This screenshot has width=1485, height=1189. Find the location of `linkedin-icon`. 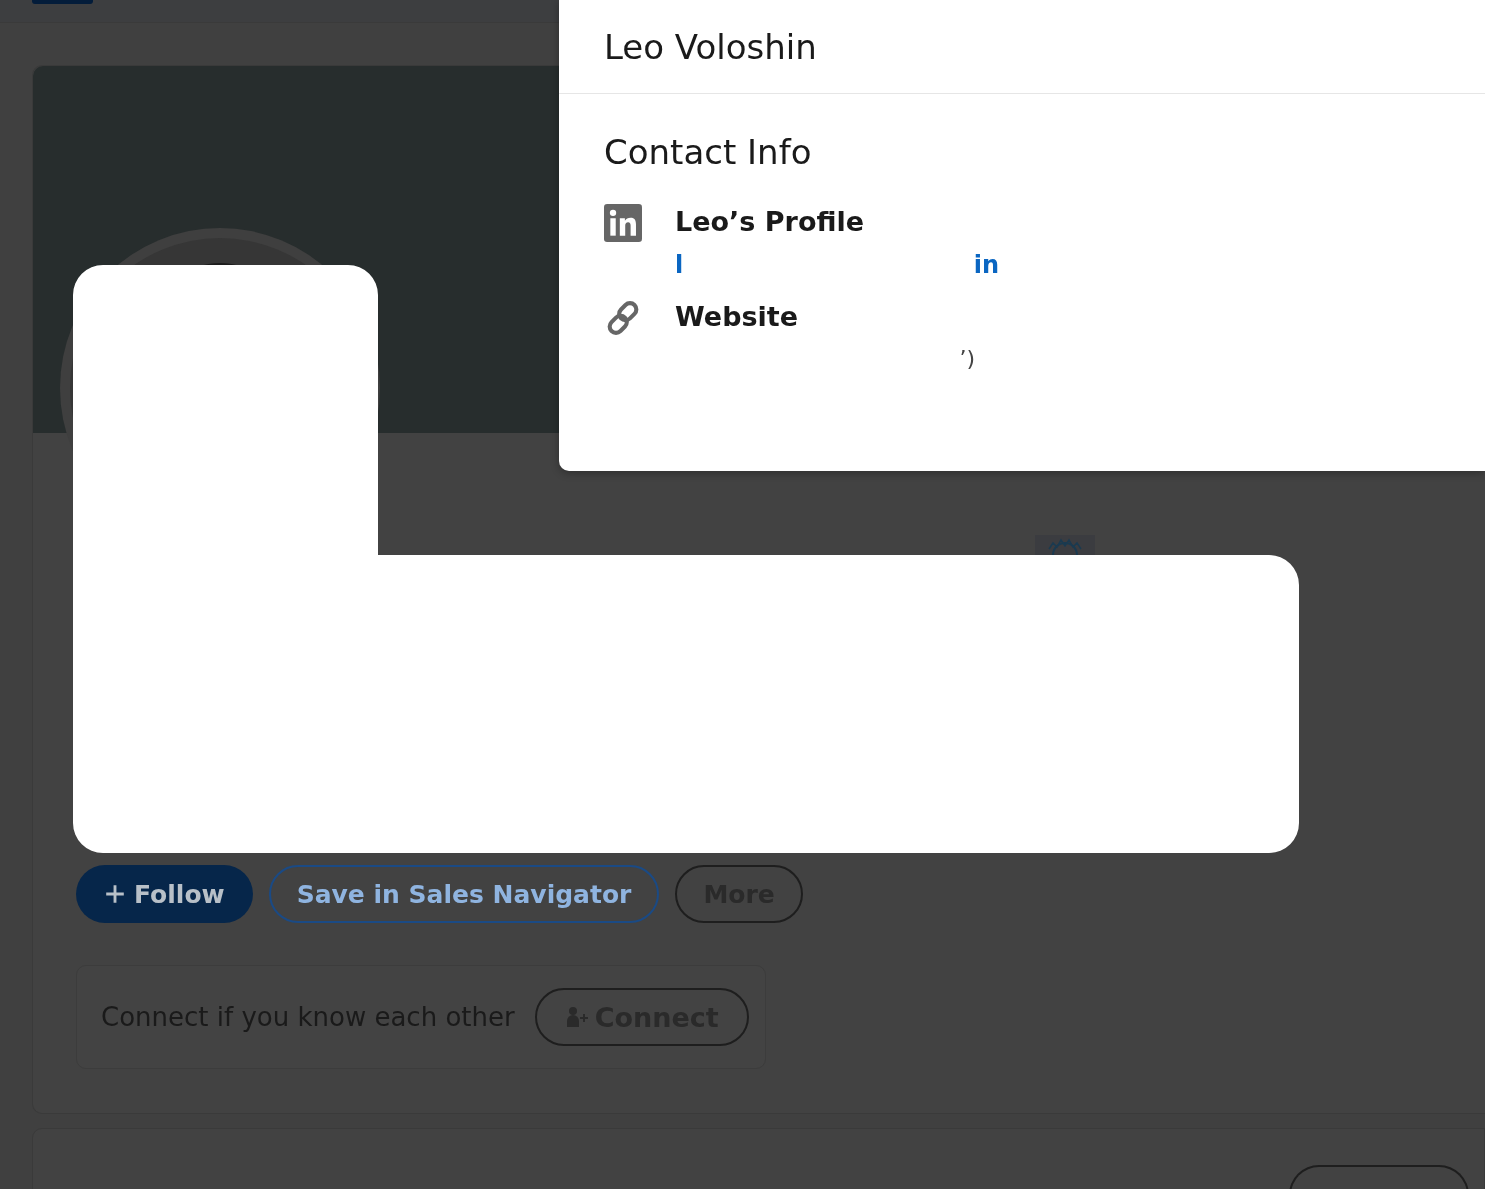

linkedin-icon is located at coordinates (623, 223).